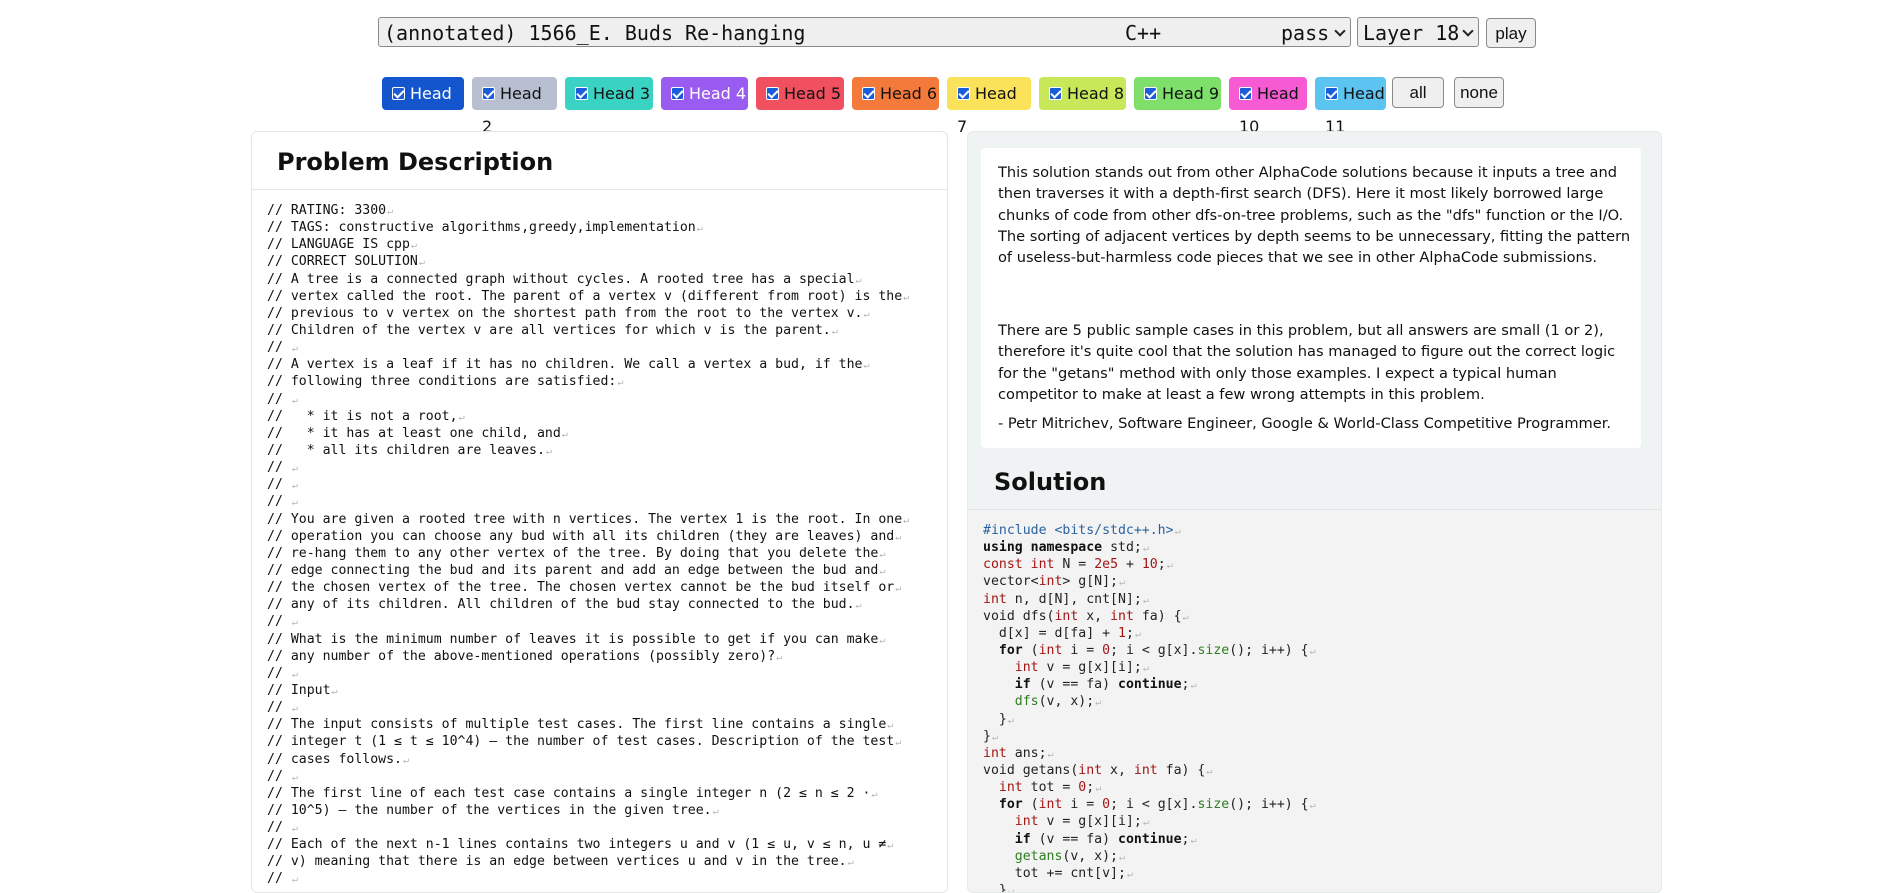 The width and height of the screenshot is (1897, 893). Describe the element at coordinates (602, 433) in the screenshot. I see `problem-line: // * it has at least one child, and` at that location.